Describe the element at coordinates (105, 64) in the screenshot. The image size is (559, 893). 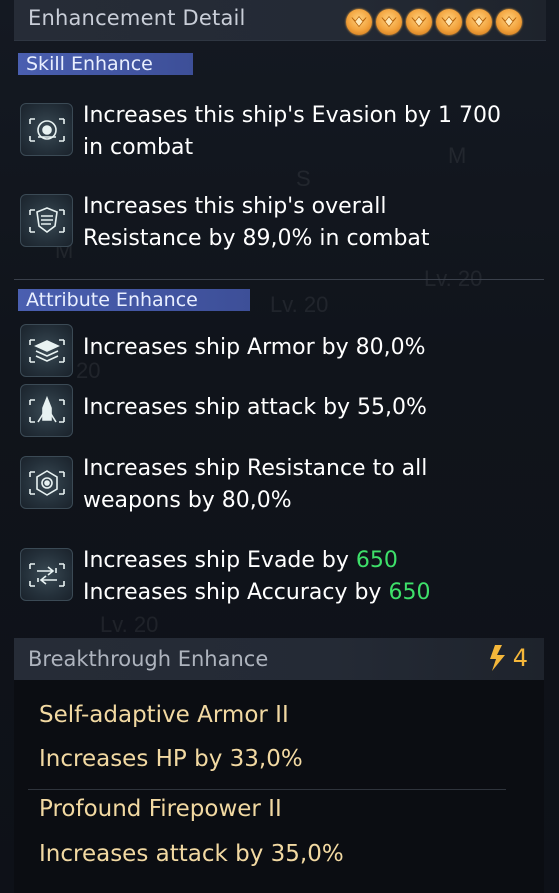
I see `skill-enhance-title: Skill Enhance` at that location.